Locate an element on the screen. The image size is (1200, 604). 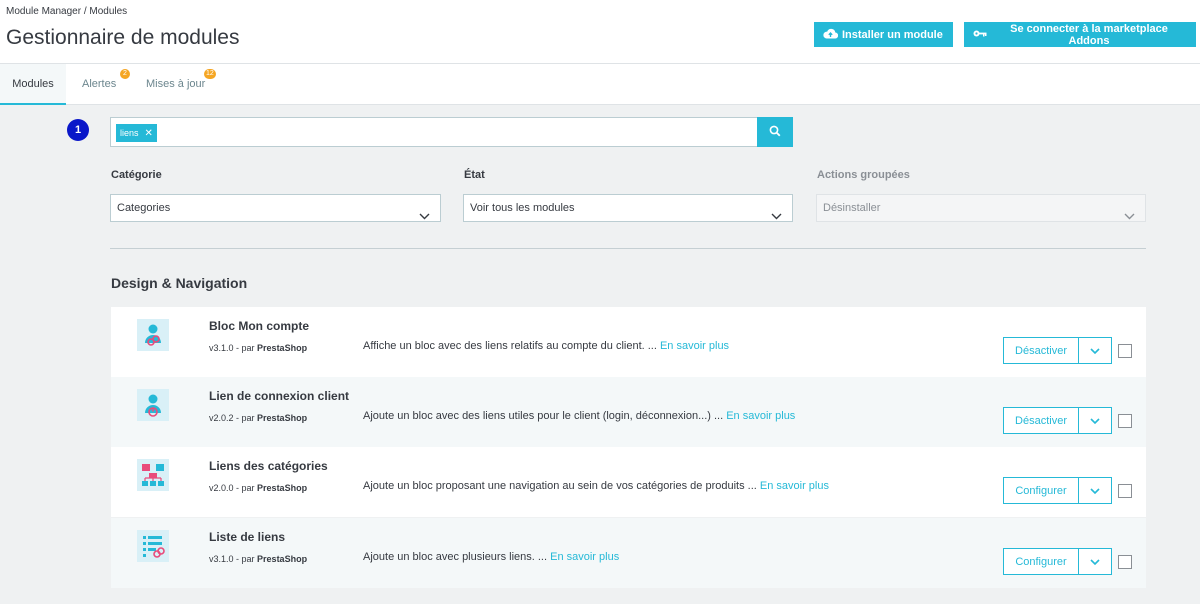
module-version: v2.0.0 - par PrestaShop is located at coordinates (258, 488).